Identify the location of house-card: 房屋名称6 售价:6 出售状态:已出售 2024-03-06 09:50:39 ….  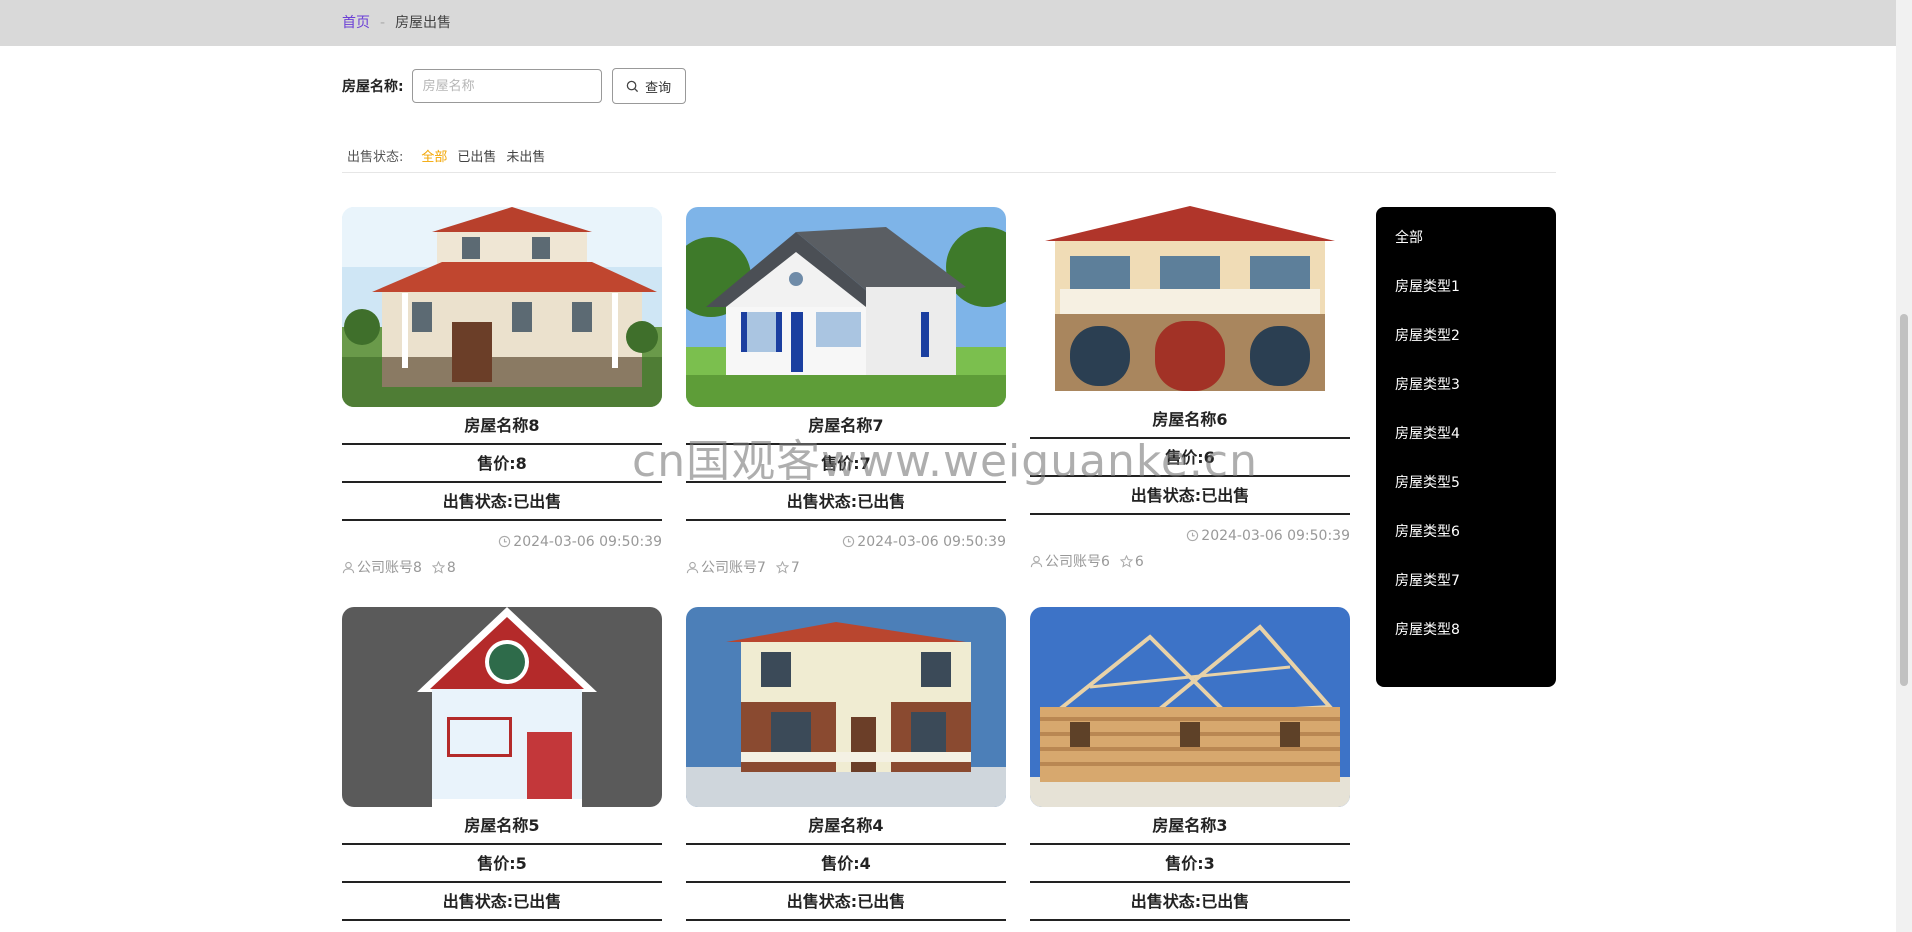
(1190, 386).